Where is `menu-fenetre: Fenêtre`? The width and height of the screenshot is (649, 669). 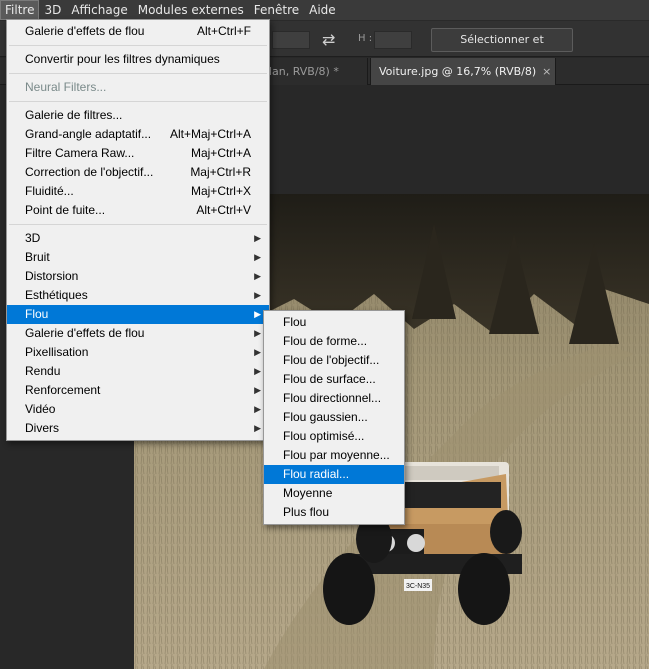 menu-fenetre: Fenêtre is located at coordinates (276, 10).